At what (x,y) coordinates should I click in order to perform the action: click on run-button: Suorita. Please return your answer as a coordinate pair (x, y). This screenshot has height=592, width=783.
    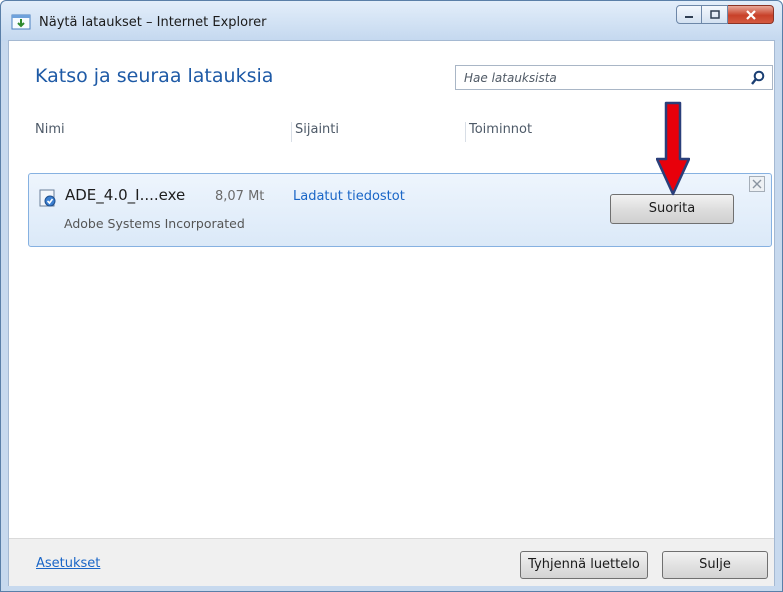
    Looking at the image, I should click on (672, 209).